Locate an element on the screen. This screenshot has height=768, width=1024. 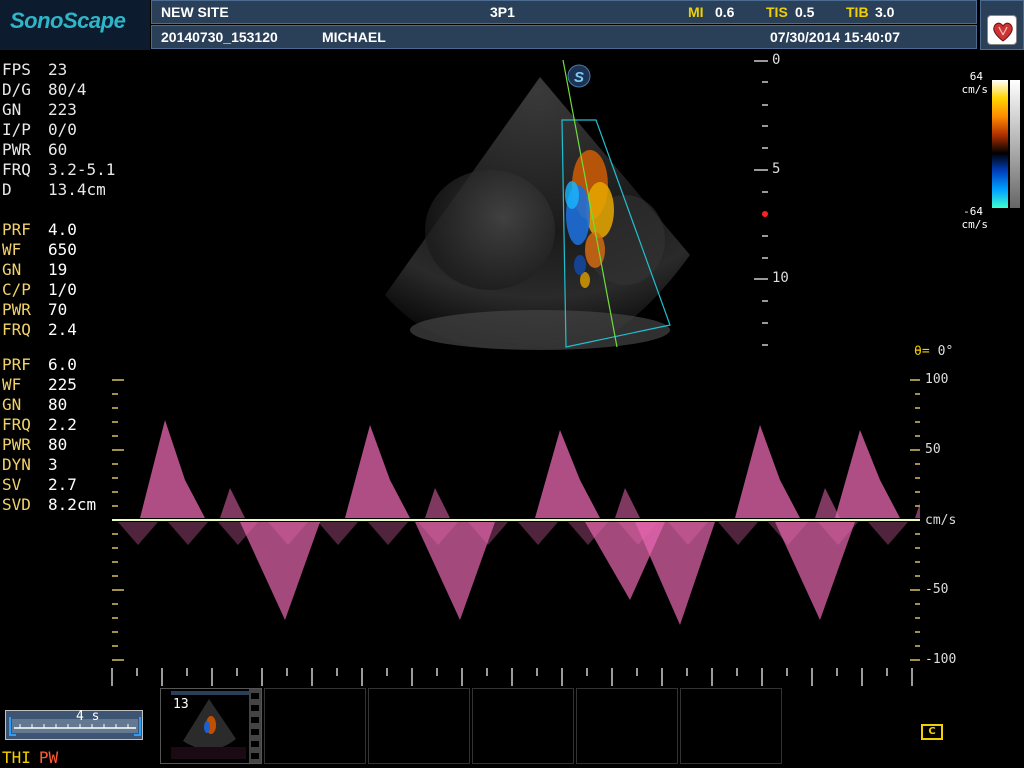
pw-param-key: WF is located at coordinates (12, 384).